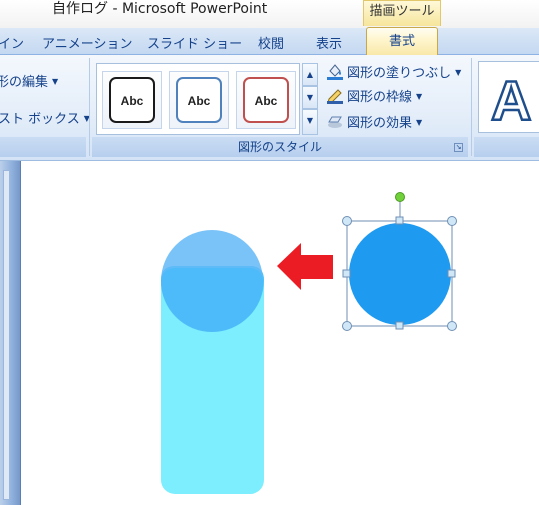  Describe the element at coordinates (400, 197) in the screenshot. I see `rotation-handle` at that location.